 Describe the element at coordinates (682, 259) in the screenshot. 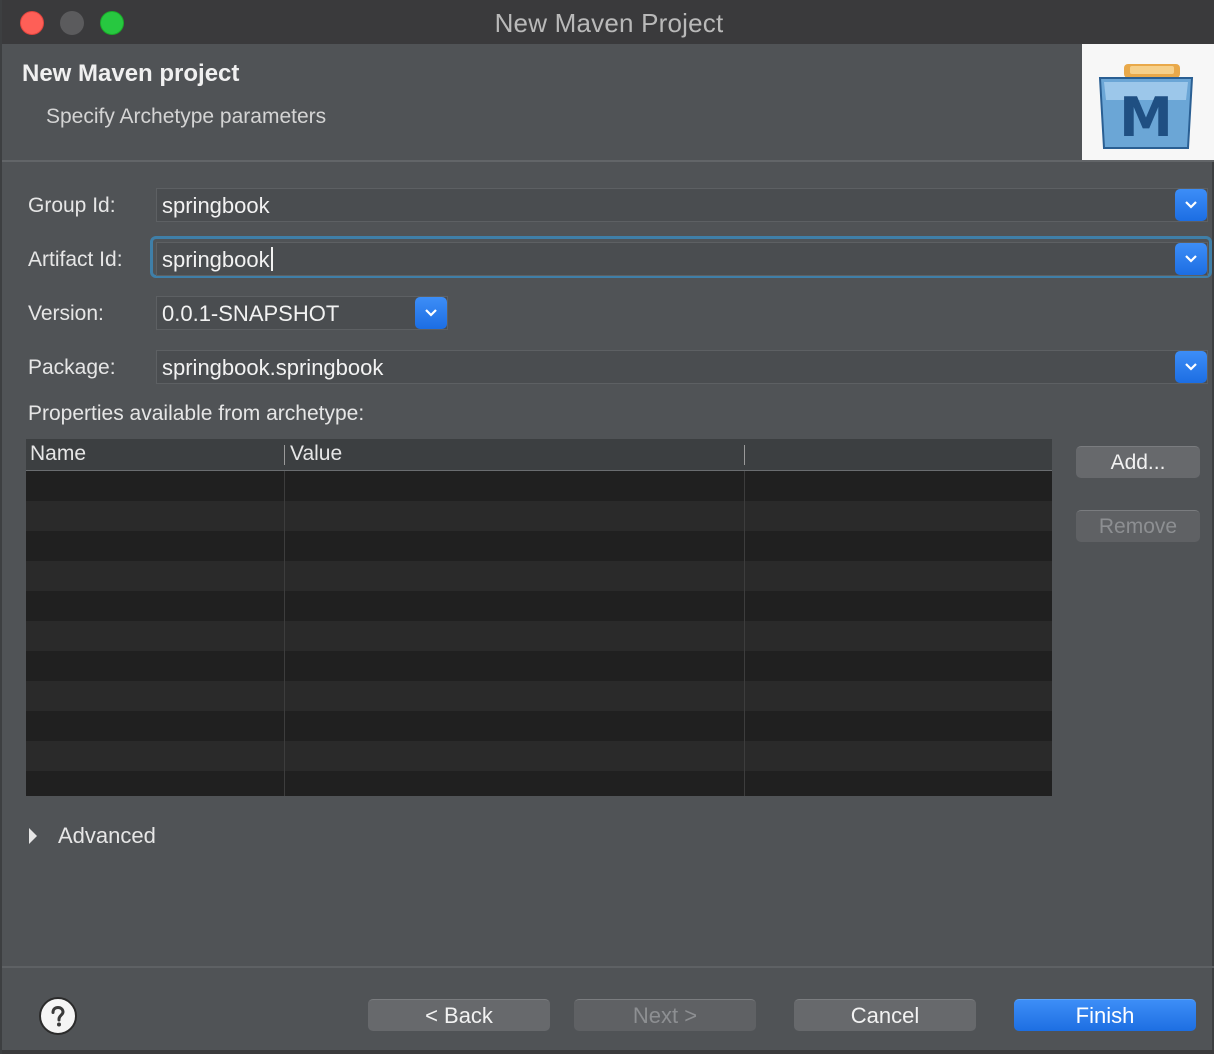

I see `artifact-id-combo: springbook` at that location.